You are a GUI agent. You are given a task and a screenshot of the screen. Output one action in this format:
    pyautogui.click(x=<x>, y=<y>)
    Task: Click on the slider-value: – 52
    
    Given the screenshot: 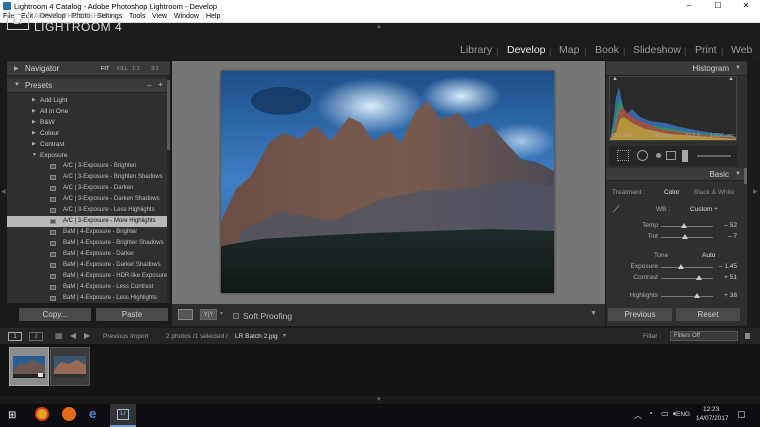 What is the action you would take?
    pyautogui.click(x=730, y=225)
    